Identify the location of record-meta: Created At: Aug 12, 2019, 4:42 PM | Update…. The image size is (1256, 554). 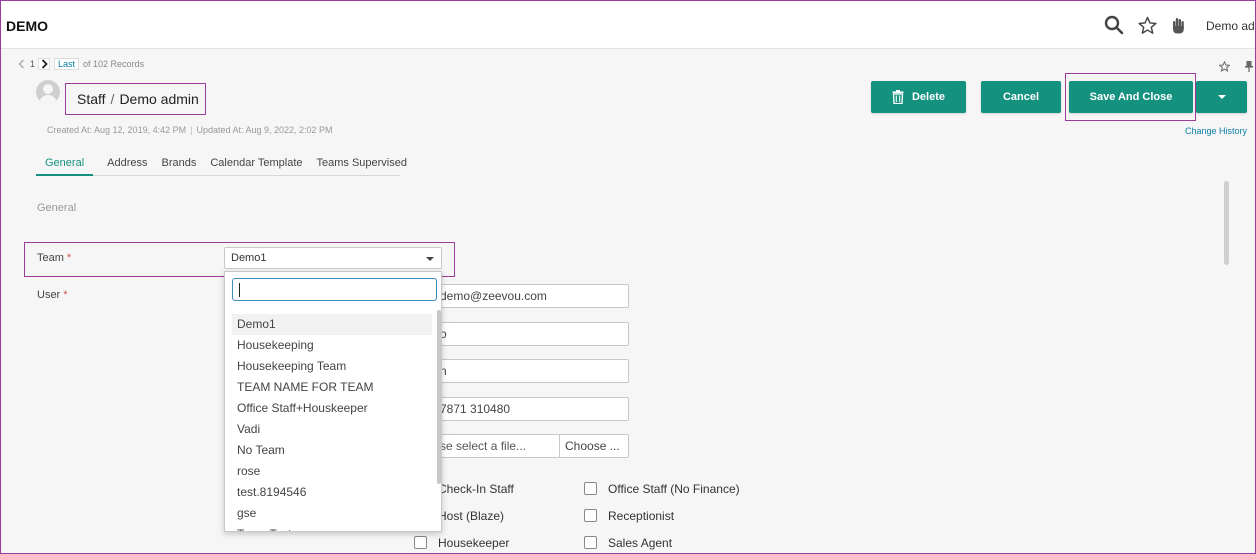
(190, 130).